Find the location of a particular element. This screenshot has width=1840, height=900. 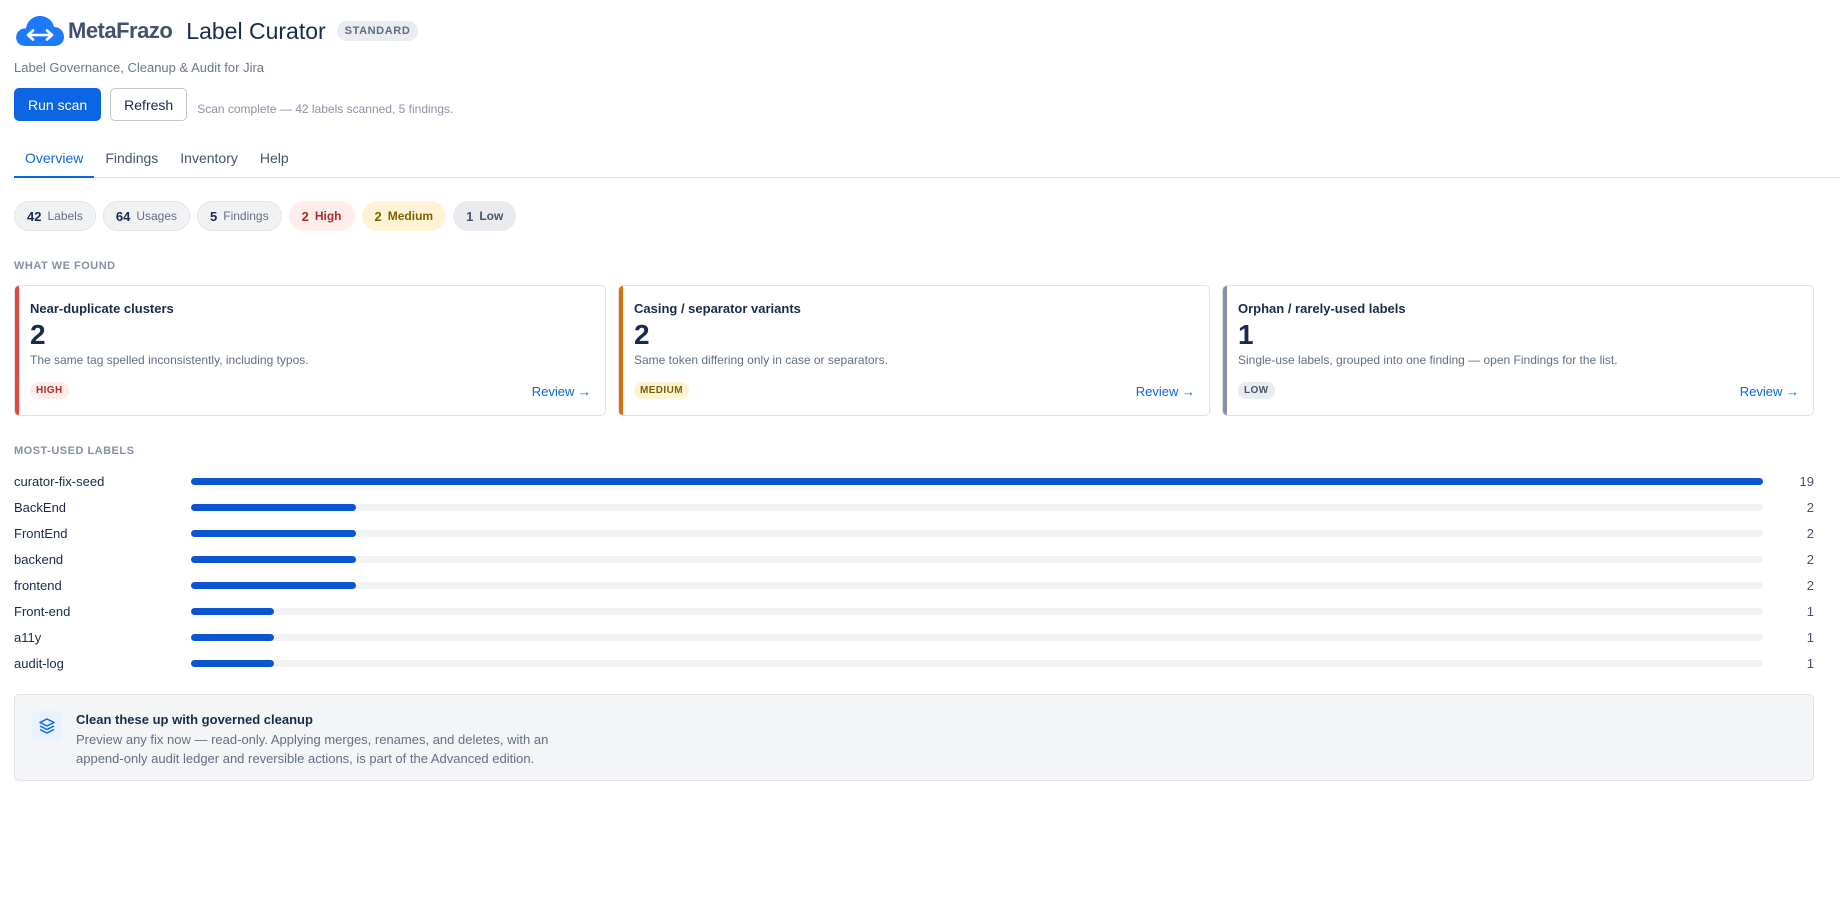

stat-value: 1 is located at coordinates (470, 216).